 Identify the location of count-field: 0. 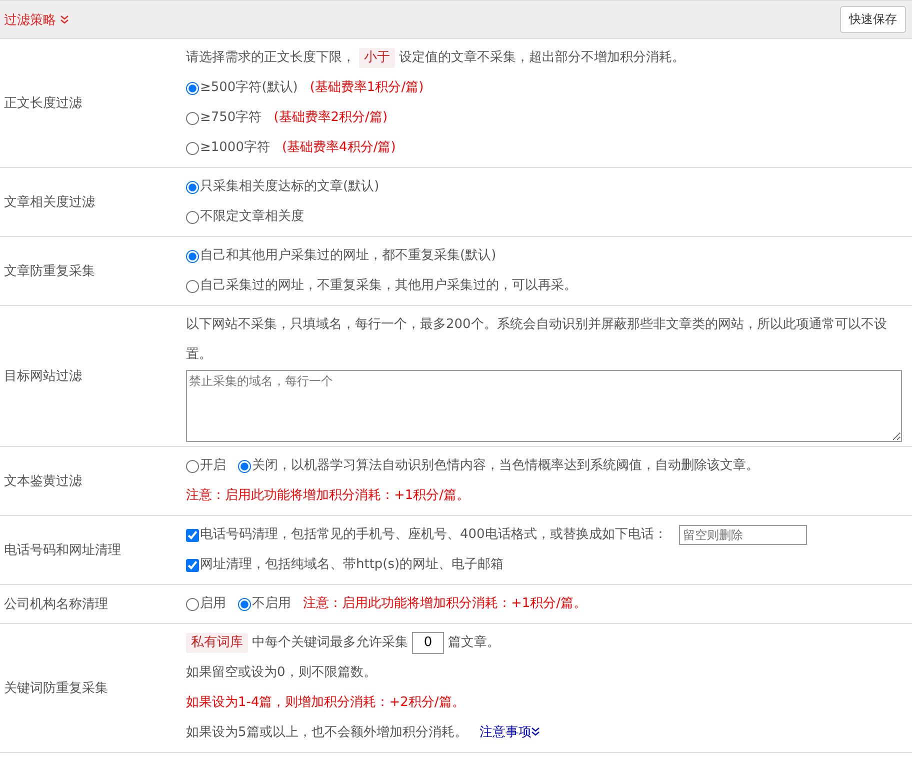
(428, 643).